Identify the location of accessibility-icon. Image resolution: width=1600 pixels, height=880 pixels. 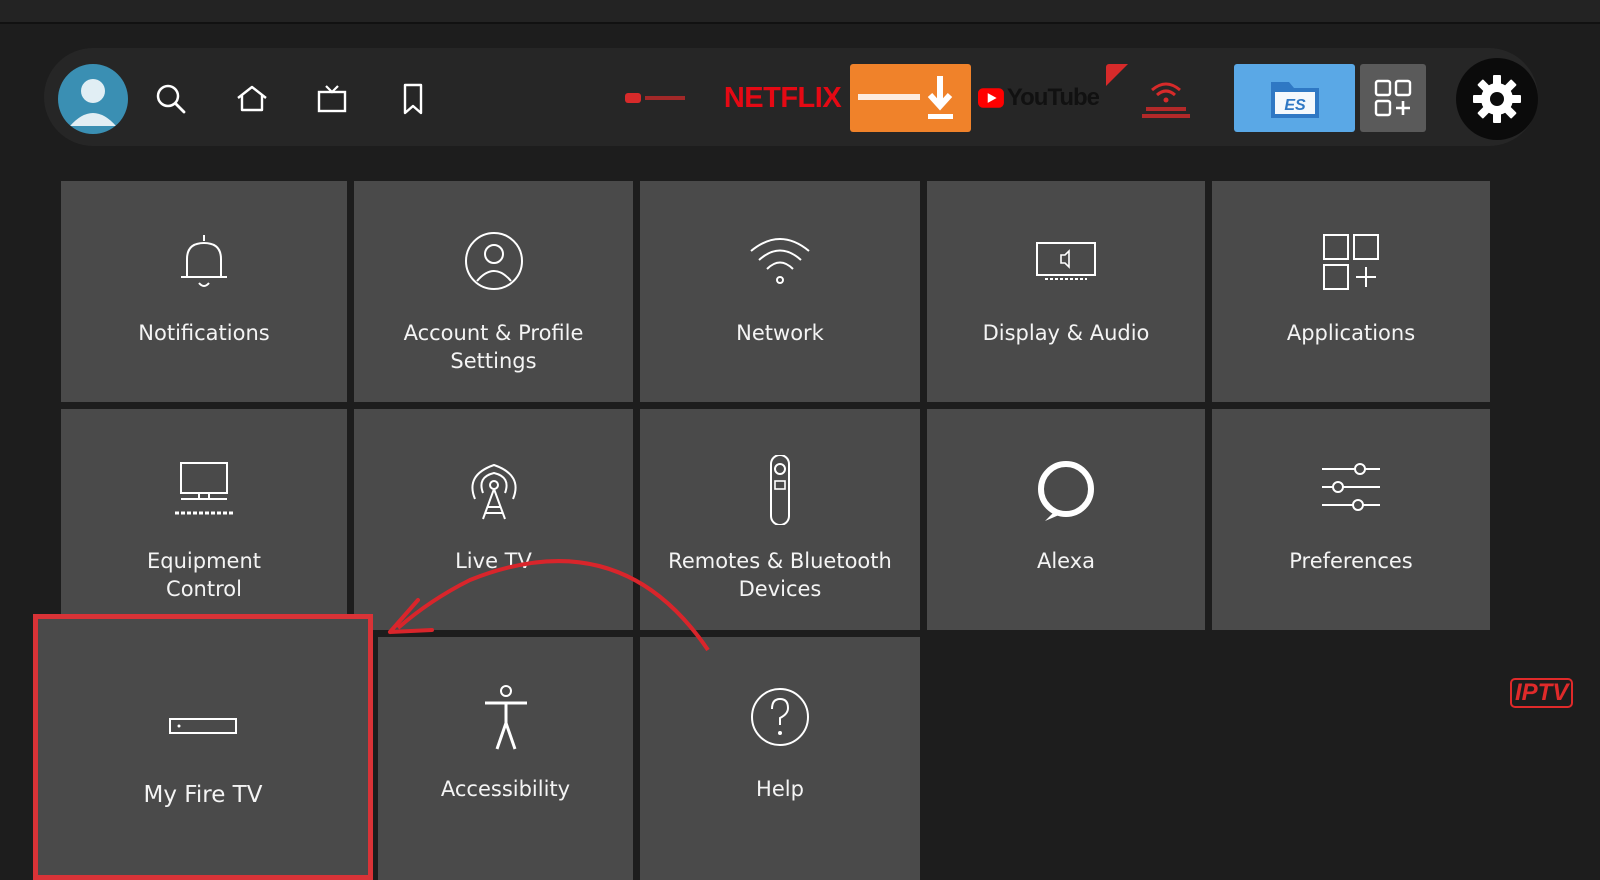
(505, 717).